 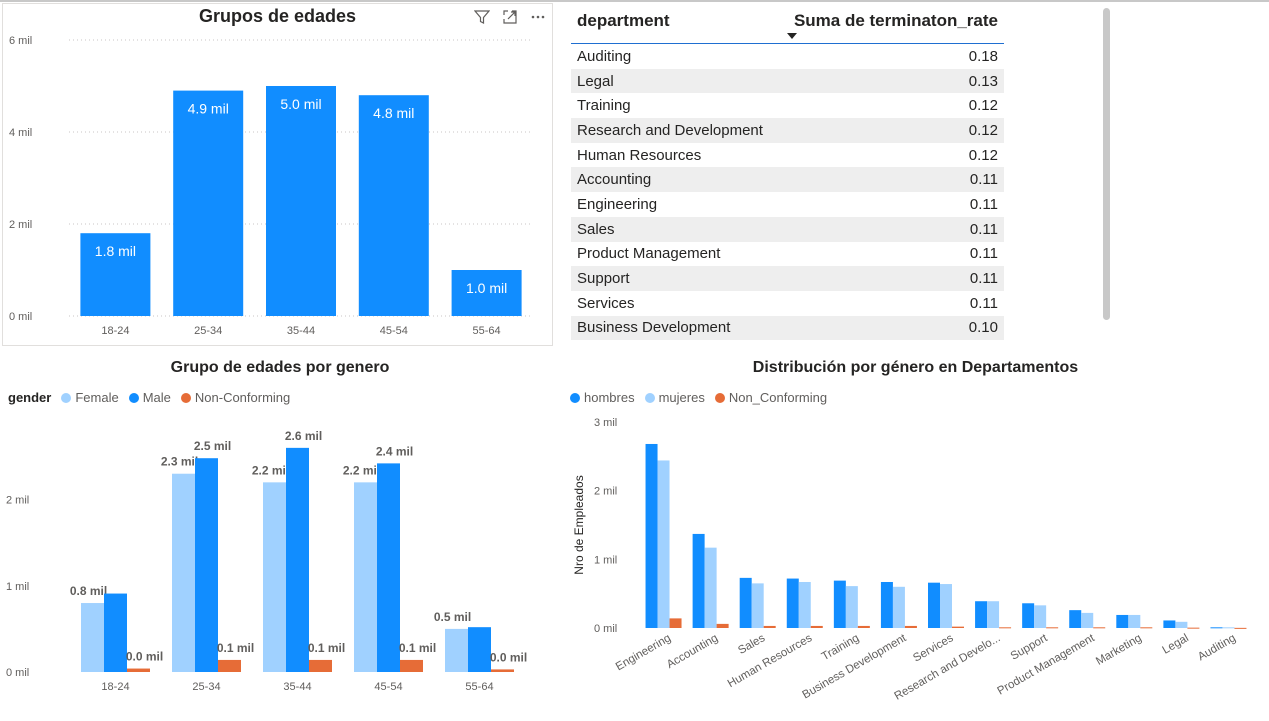 What do you see at coordinates (787, 229) in the screenshot?
I see `table-row: Sales 0.11` at bounding box center [787, 229].